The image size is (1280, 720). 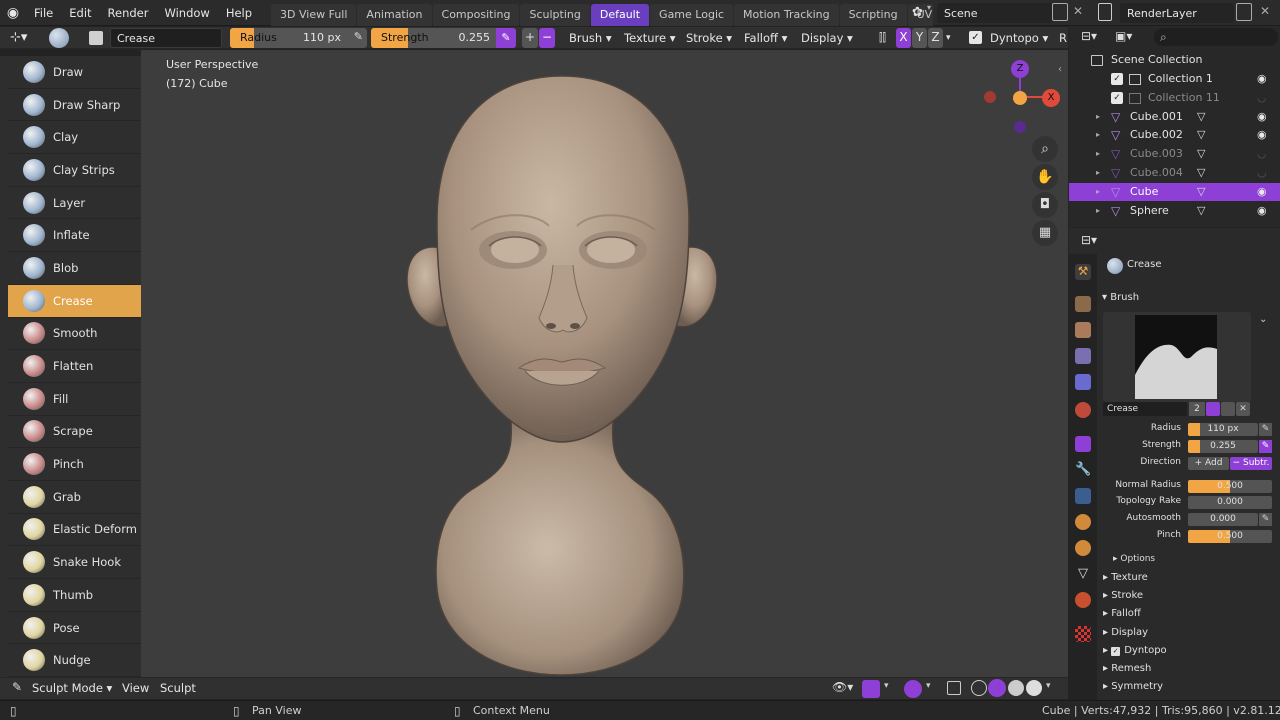 I want to click on tool-clay-strips: Clay Strips, so click(x=74, y=170).